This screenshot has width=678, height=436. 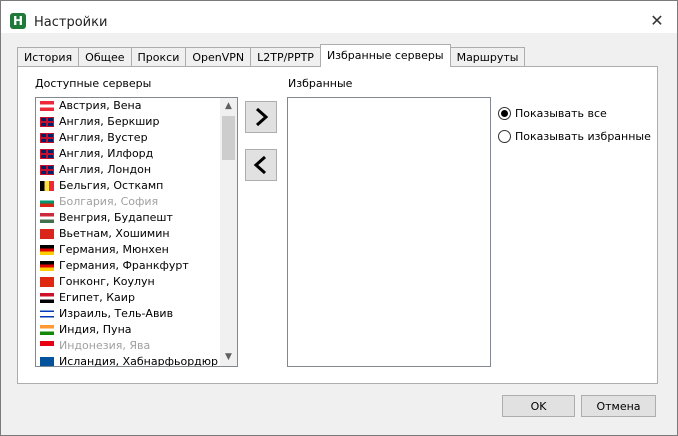 I want to click on austria-flag-icon, so click(x=47, y=106).